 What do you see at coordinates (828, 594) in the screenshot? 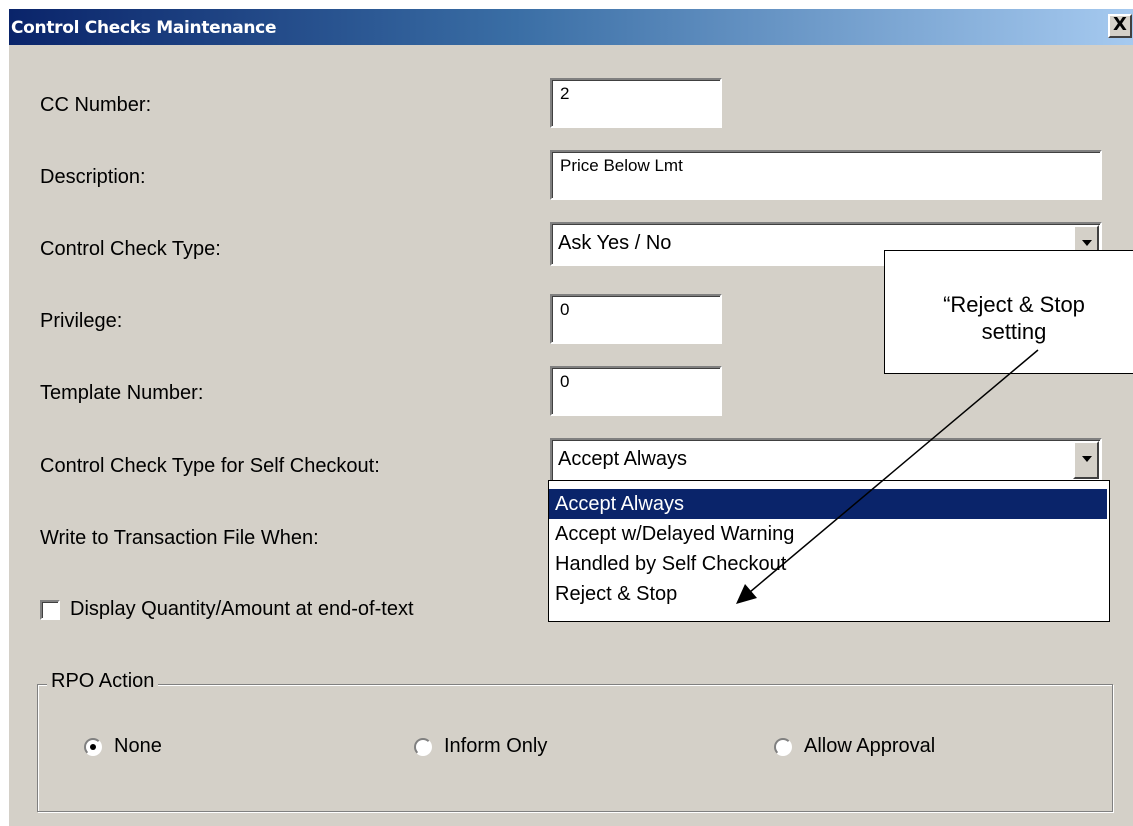
I see `option-reject-and-stop: Reject & Stop` at bounding box center [828, 594].